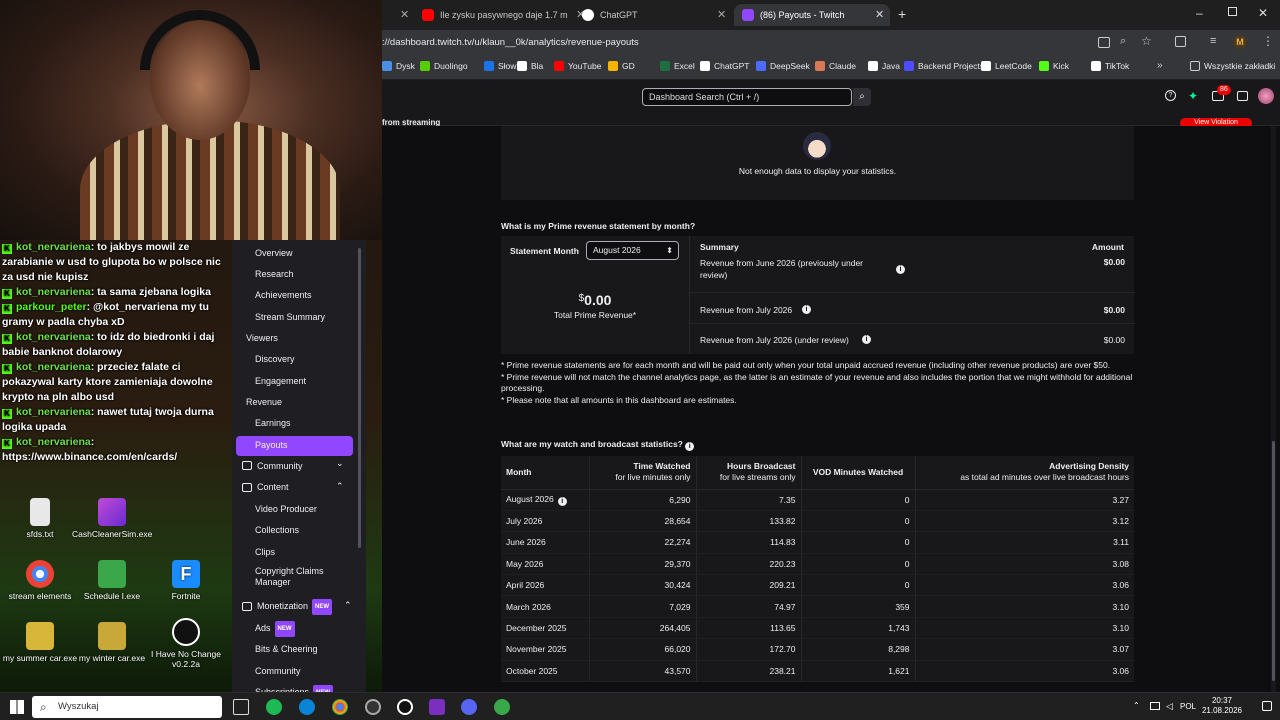 Image resolution: width=1280 pixels, height=720 pixels. I want to click on bookmark-item: Excel, so click(677, 66).